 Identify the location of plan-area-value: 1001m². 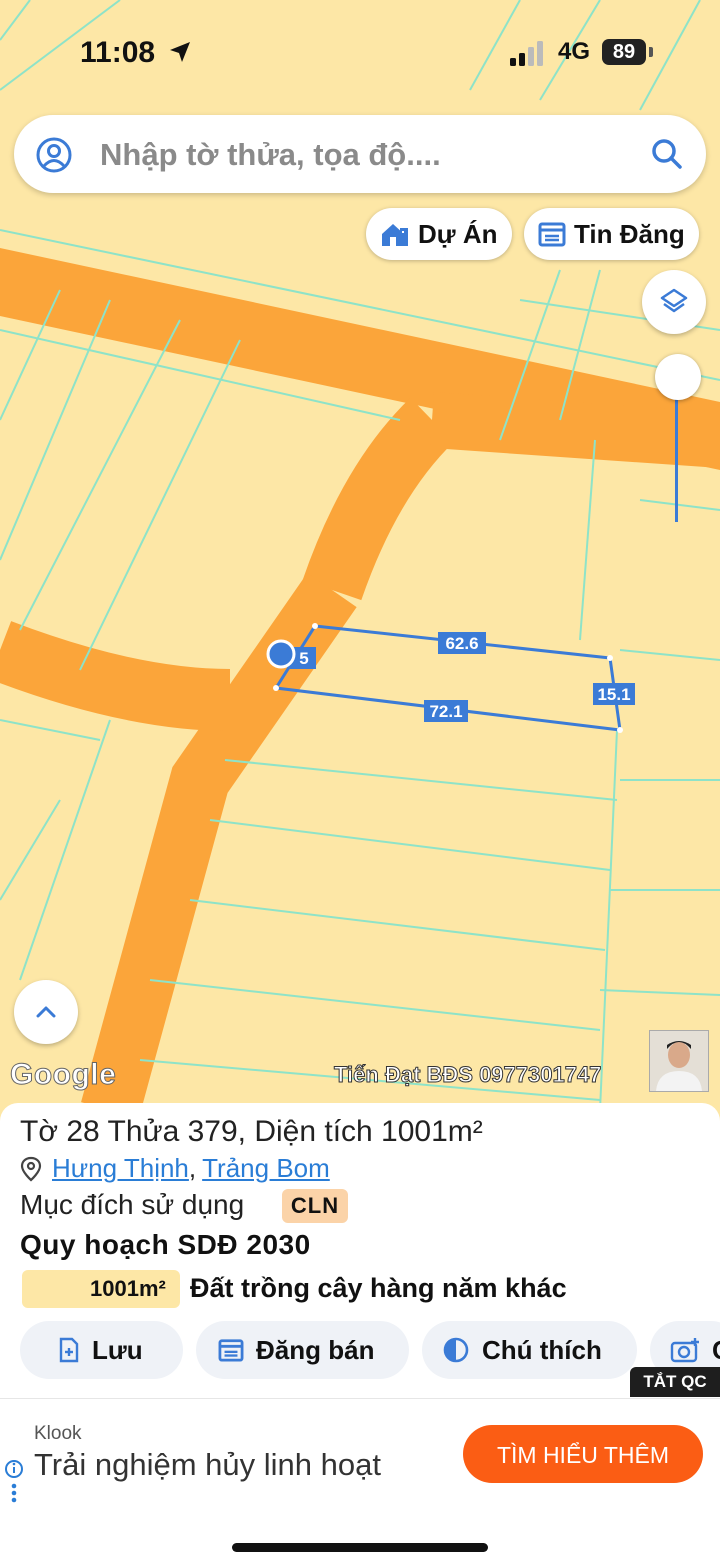
(128, 1288).